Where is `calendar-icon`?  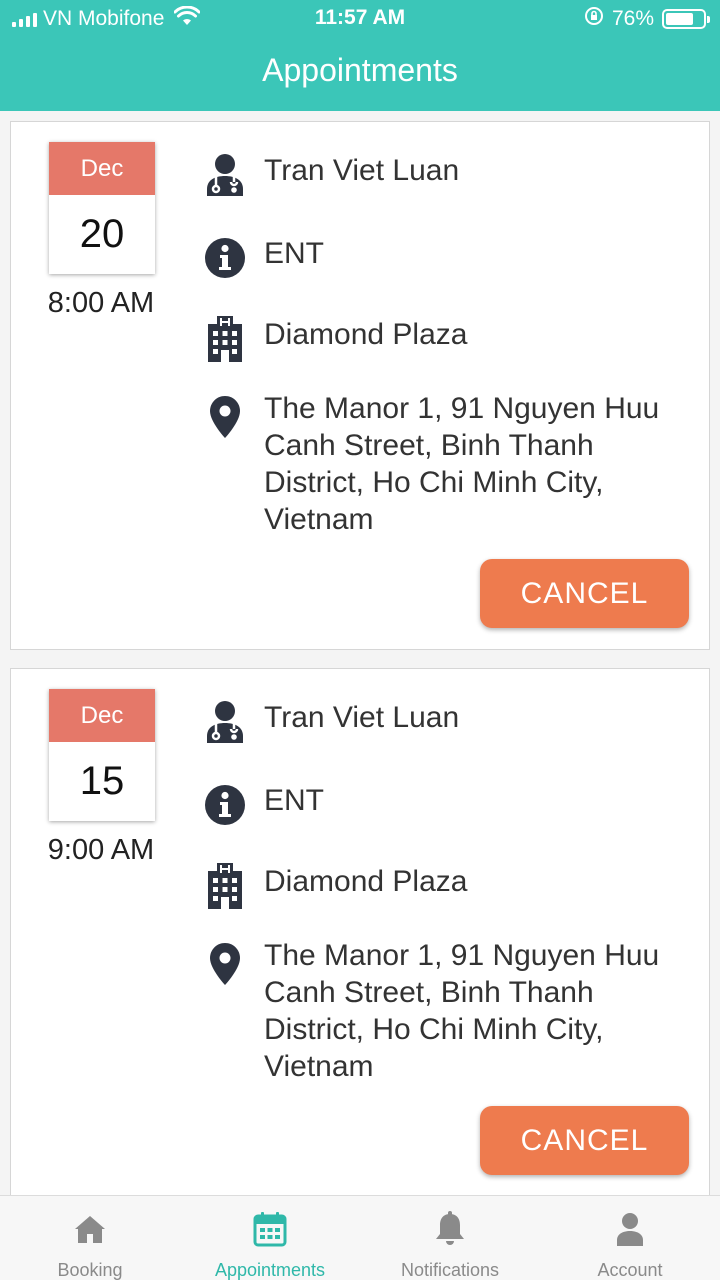
calendar-icon is located at coordinates (270, 1229).